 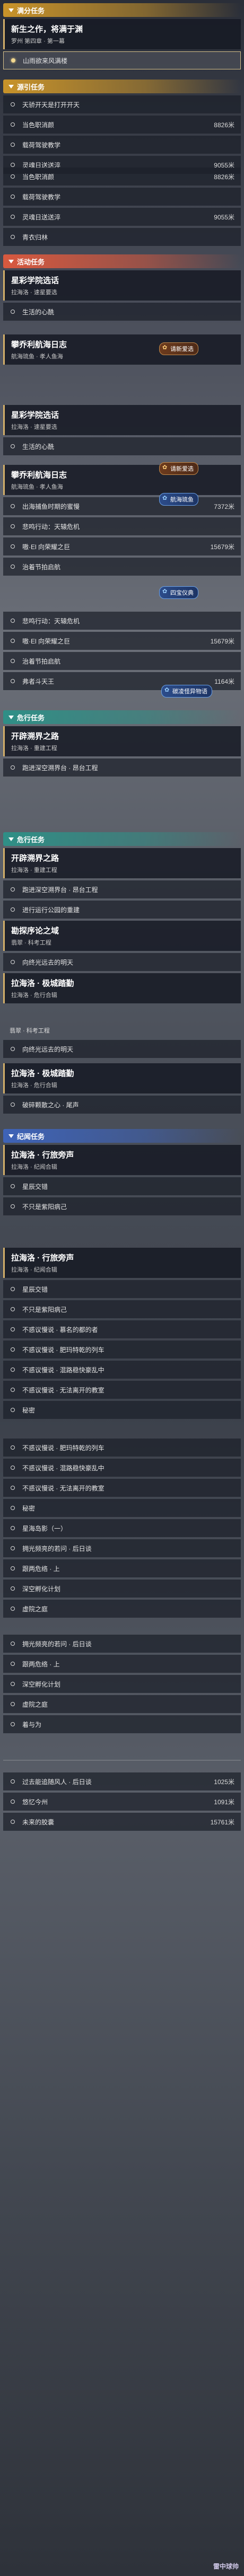 I want to click on list-item: 天骄开天是打开开天, so click(x=122, y=104).